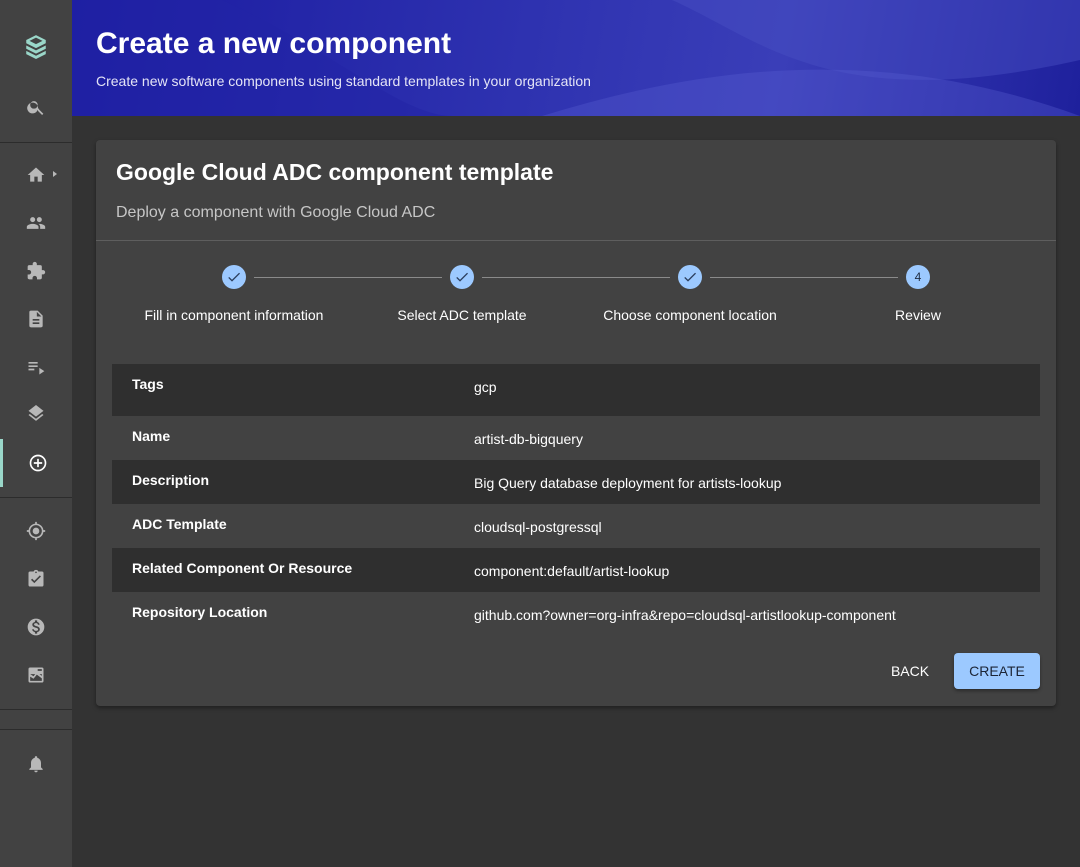  What do you see at coordinates (200, 612) in the screenshot?
I see `row-key: Repository Location` at bounding box center [200, 612].